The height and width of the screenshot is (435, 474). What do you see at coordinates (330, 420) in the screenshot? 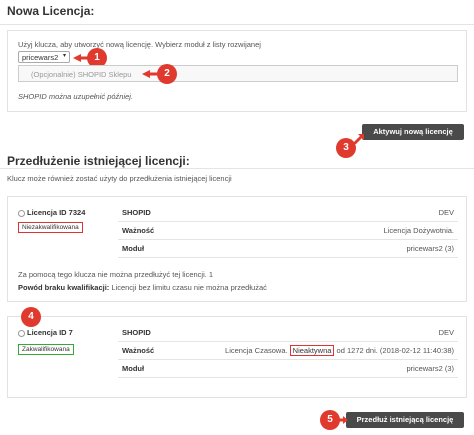
I see `marker-5: 5` at bounding box center [330, 420].